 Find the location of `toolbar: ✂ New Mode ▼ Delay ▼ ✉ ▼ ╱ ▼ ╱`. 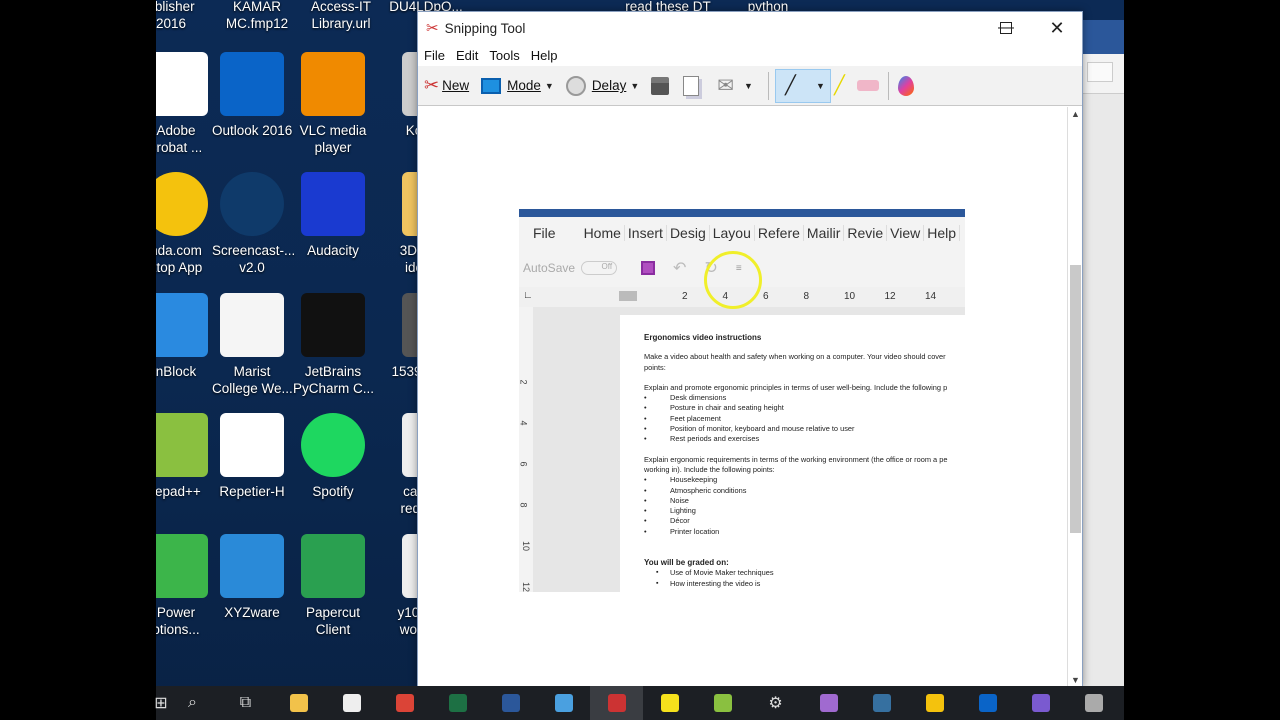

toolbar: ✂ New Mode ▼ Delay ▼ ✉ ▼ ╱ ▼ ╱ is located at coordinates (750, 86).